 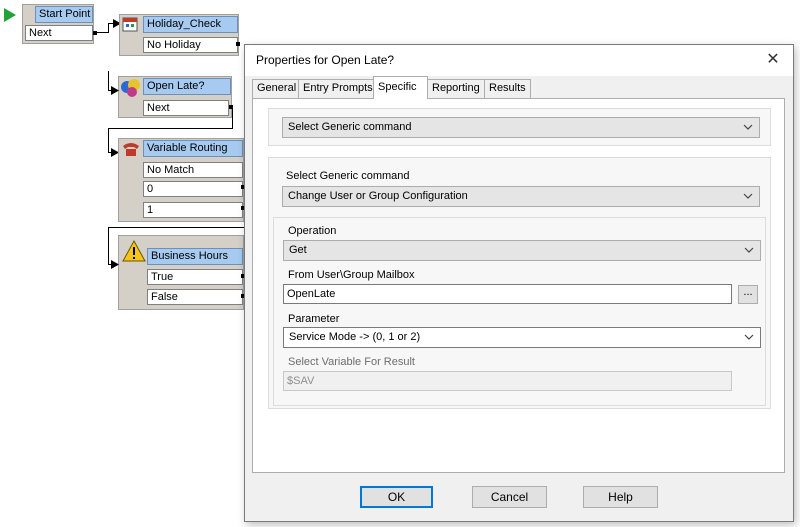 What do you see at coordinates (521, 196) in the screenshot?
I see `generic-command-select: Change User or Group Configuration` at bounding box center [521, 196].